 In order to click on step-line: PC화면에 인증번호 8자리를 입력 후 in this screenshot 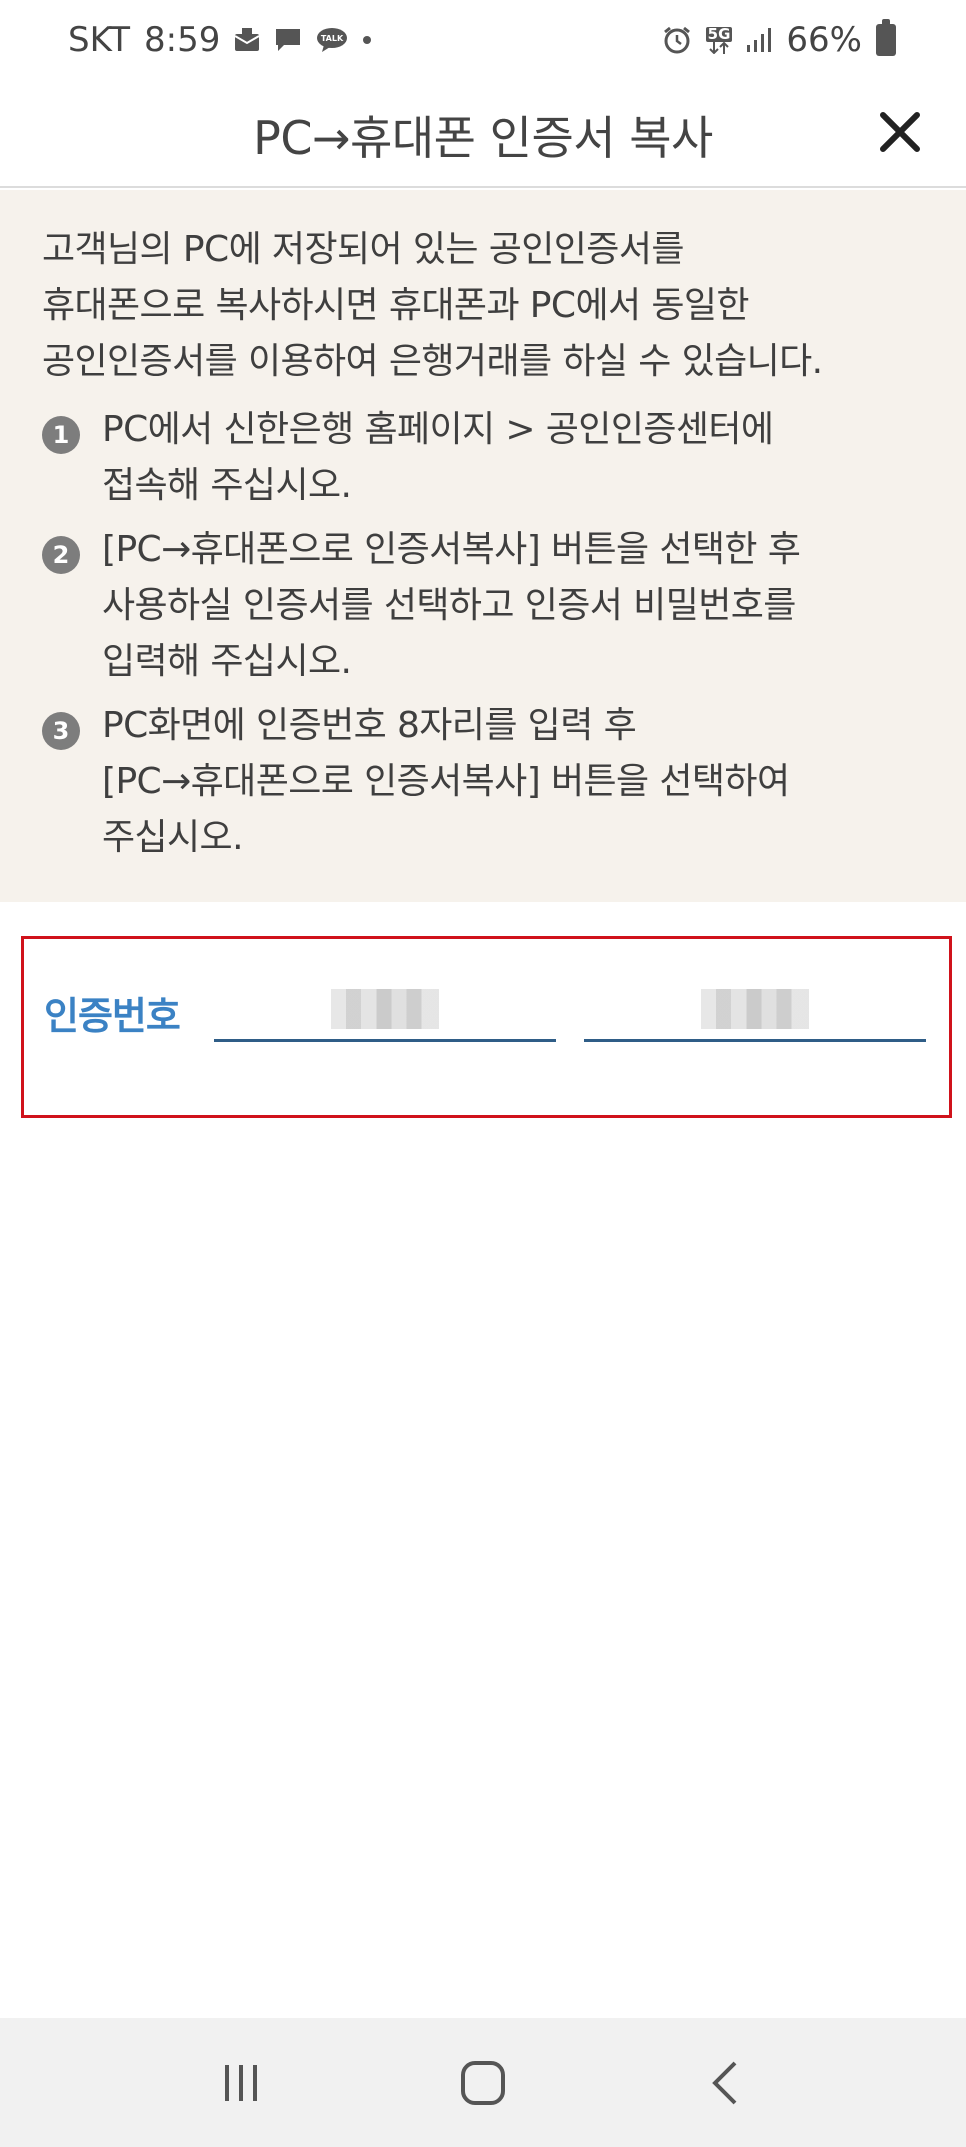, I will do `click(369, 725)`.